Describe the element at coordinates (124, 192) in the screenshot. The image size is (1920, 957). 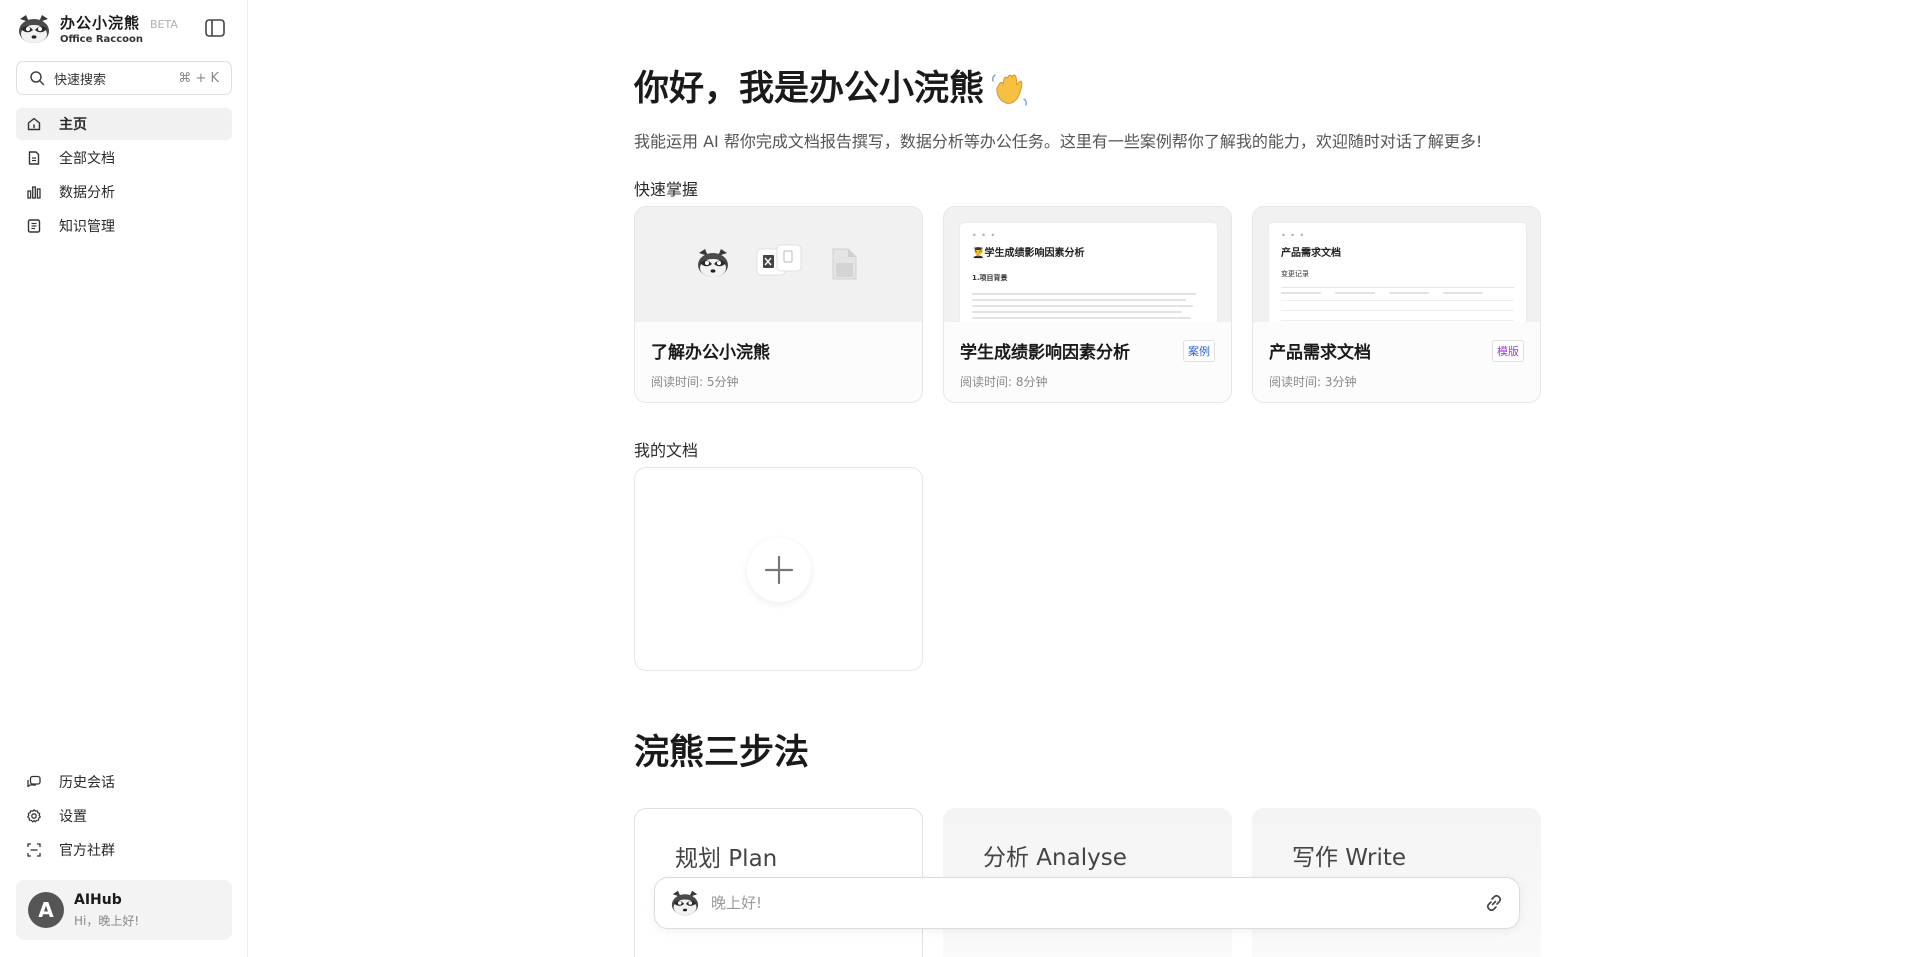
I see `sidebar-item-data-analysis: 数据分析` at that location.